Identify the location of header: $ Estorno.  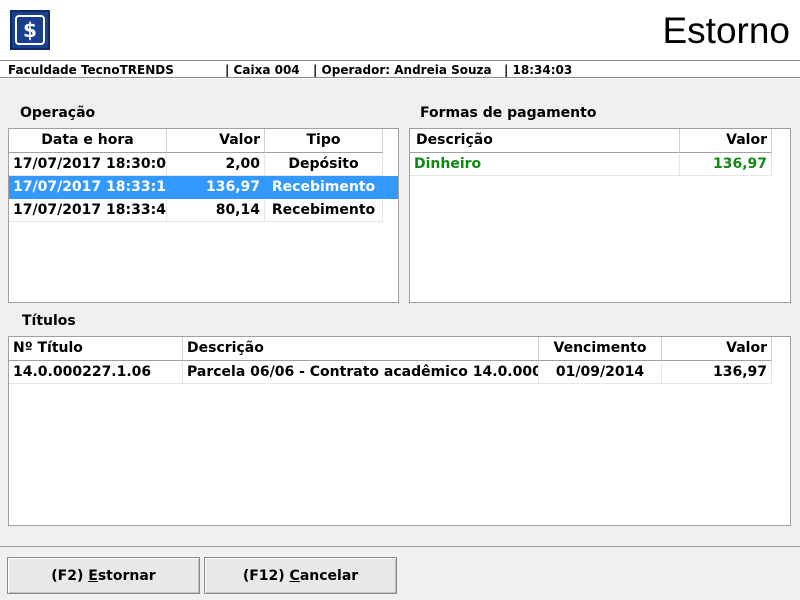
(400, 30).